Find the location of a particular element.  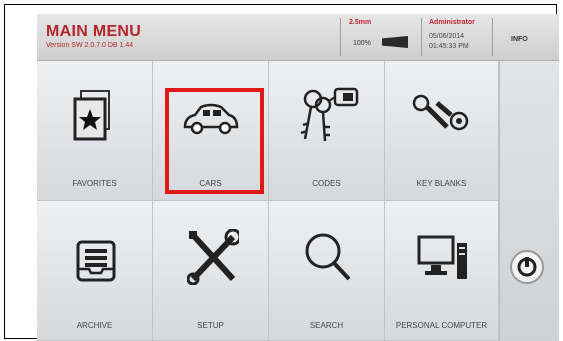

tile-label: SETUP is located at coordinates (210, 325).